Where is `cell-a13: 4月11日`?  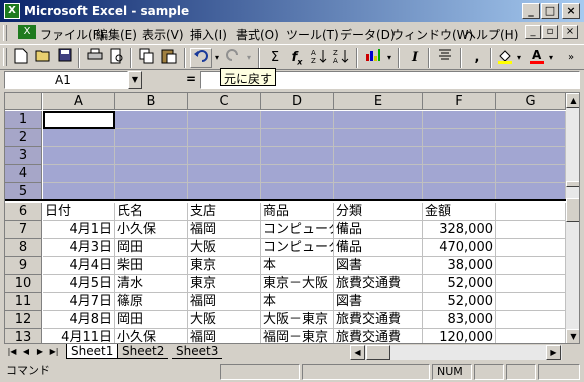 cell-a13: 4月11日 is located at coordinates (79, 336).